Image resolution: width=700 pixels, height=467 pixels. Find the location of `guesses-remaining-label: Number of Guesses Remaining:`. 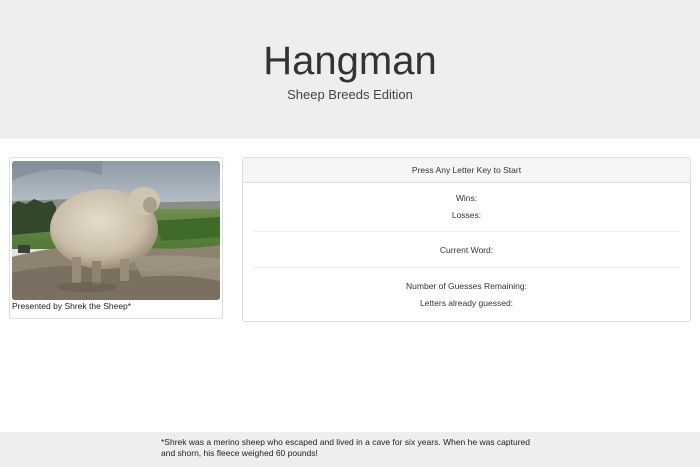

guesses-remaining-label: Number of Guesses Remaining: is located at coordinates (466, 286).